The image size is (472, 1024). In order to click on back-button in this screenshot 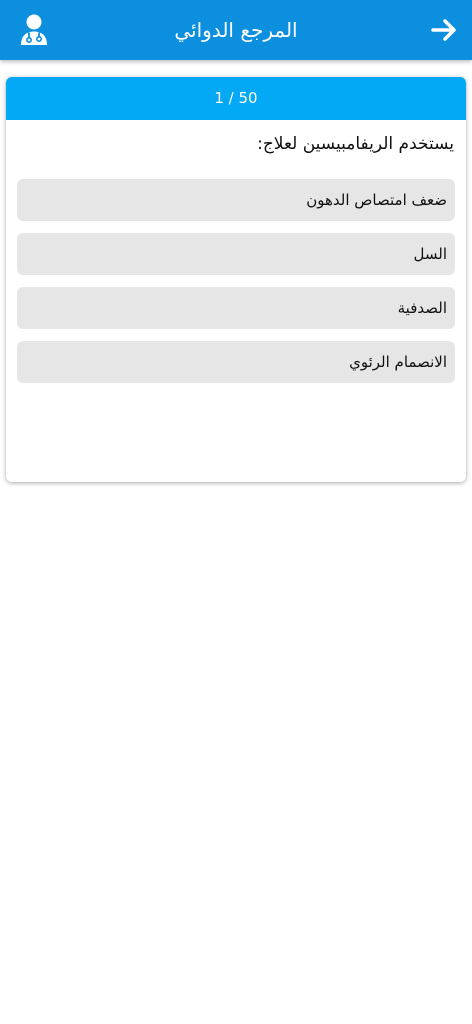, I will do `click(444, 30)`.